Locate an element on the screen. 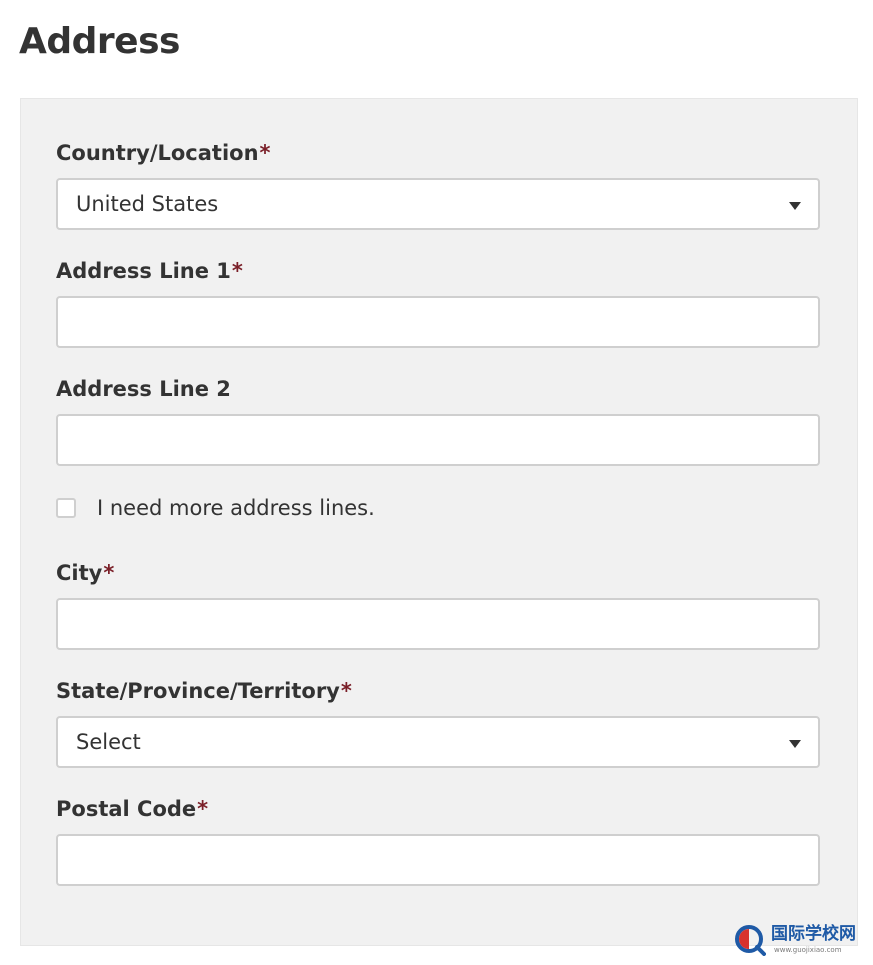 The image size is (873, 965). more-address-lines-checkbox is located at coordinates (66, 508).